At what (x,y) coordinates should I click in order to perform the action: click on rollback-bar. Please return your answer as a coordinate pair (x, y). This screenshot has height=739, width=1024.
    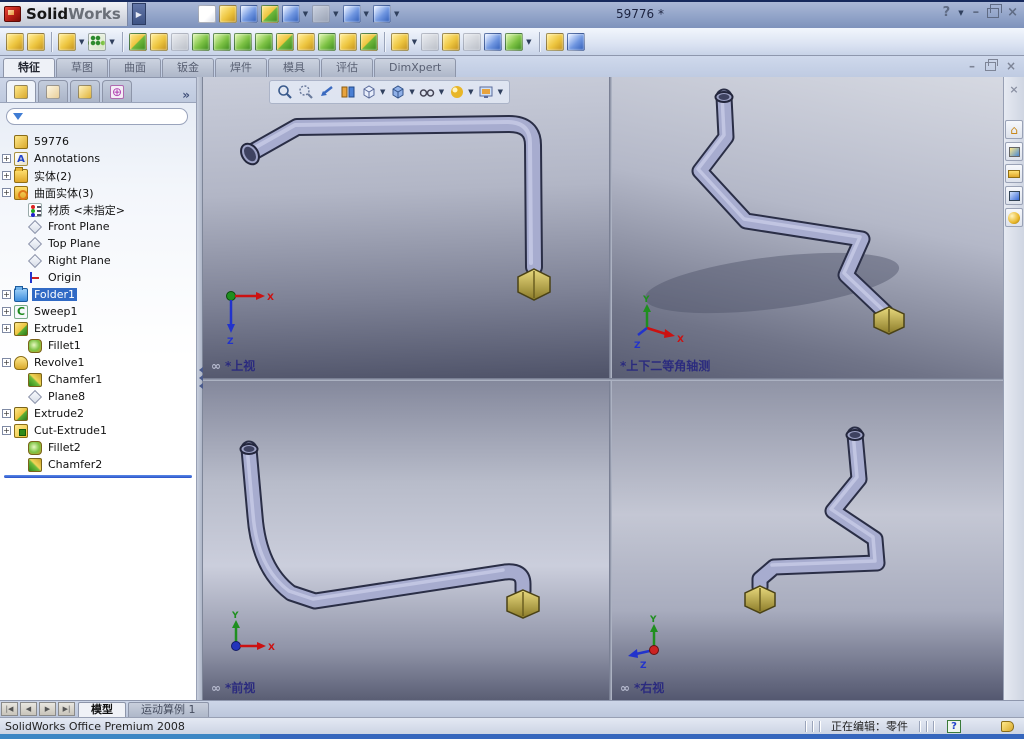
    Looking at the image, I should click on (98, 476).